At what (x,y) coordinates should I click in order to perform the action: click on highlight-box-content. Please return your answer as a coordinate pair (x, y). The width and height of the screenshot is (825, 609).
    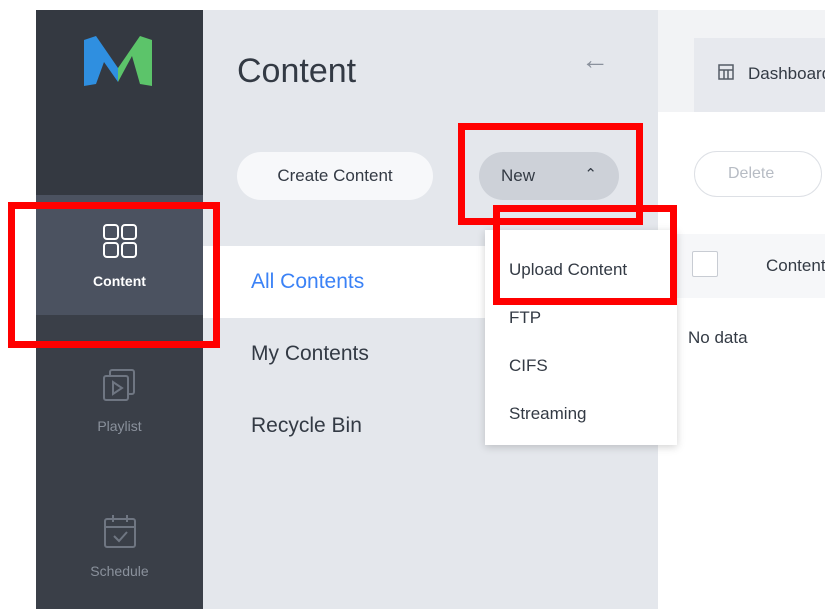
    Looking at the image, I should click on (114, 275).